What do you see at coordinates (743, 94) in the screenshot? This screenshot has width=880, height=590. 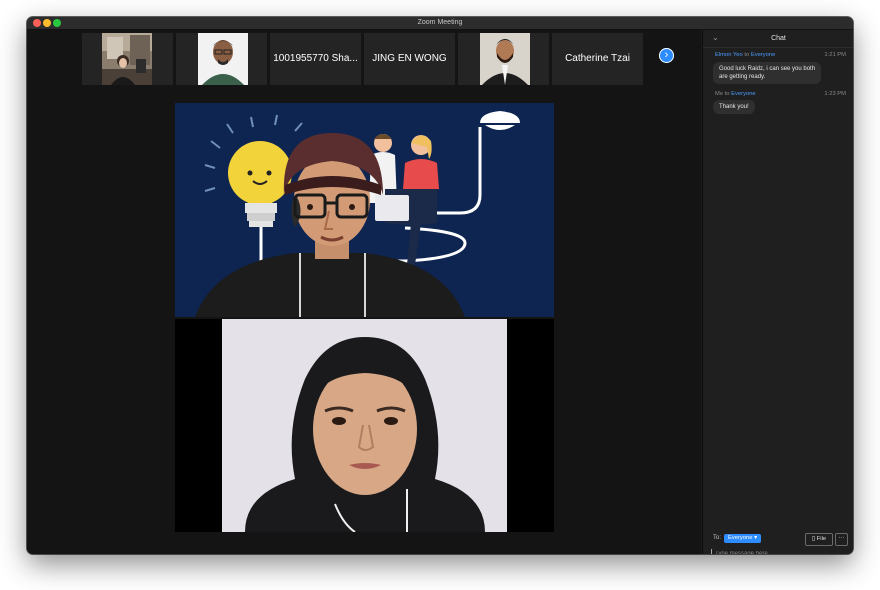 I see `message-2-recipient: Everyone` at bounding box center [743, 94].